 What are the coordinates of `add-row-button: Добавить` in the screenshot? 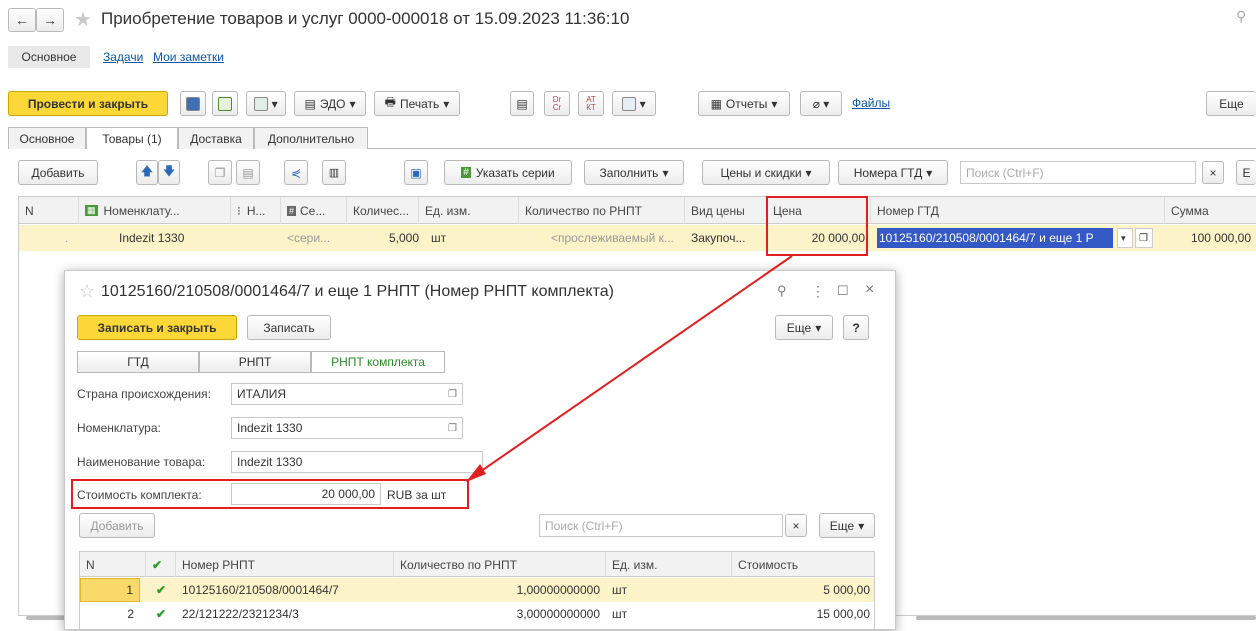 It's located at (58, 172).